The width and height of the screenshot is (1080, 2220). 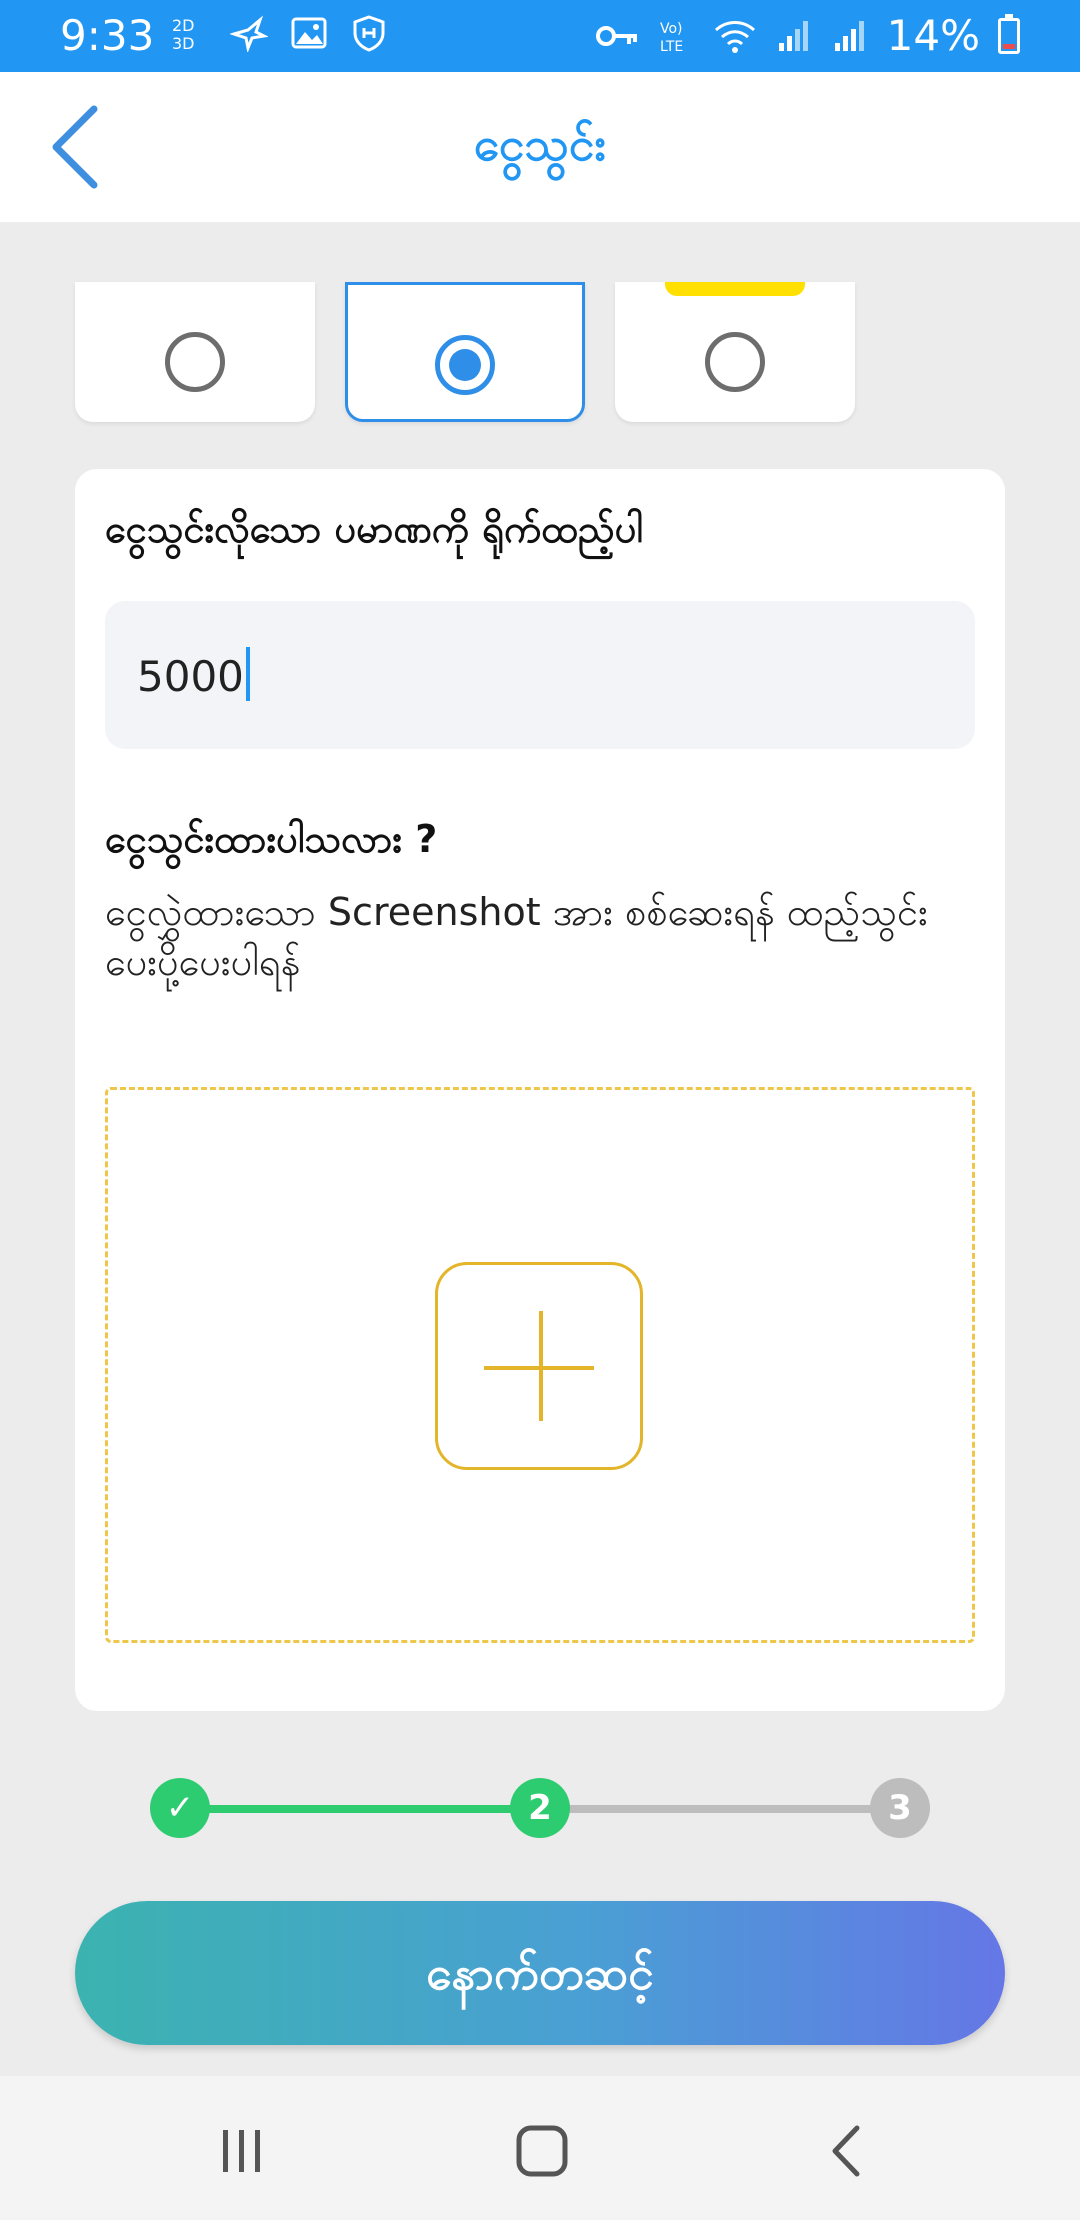 I want to click on amount-input-value: 5000, so click(x=193, y=674).